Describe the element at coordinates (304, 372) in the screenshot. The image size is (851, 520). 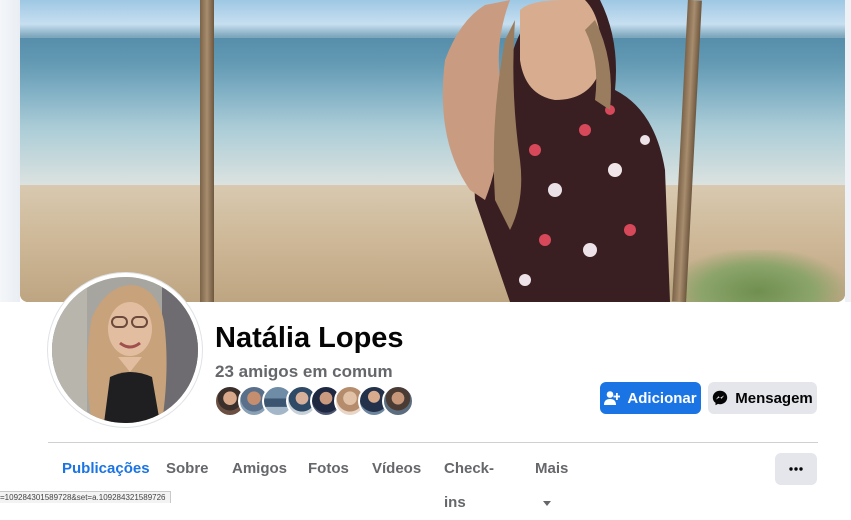
I see `mutual-friends-count: 23 amigos em comum` at that location.